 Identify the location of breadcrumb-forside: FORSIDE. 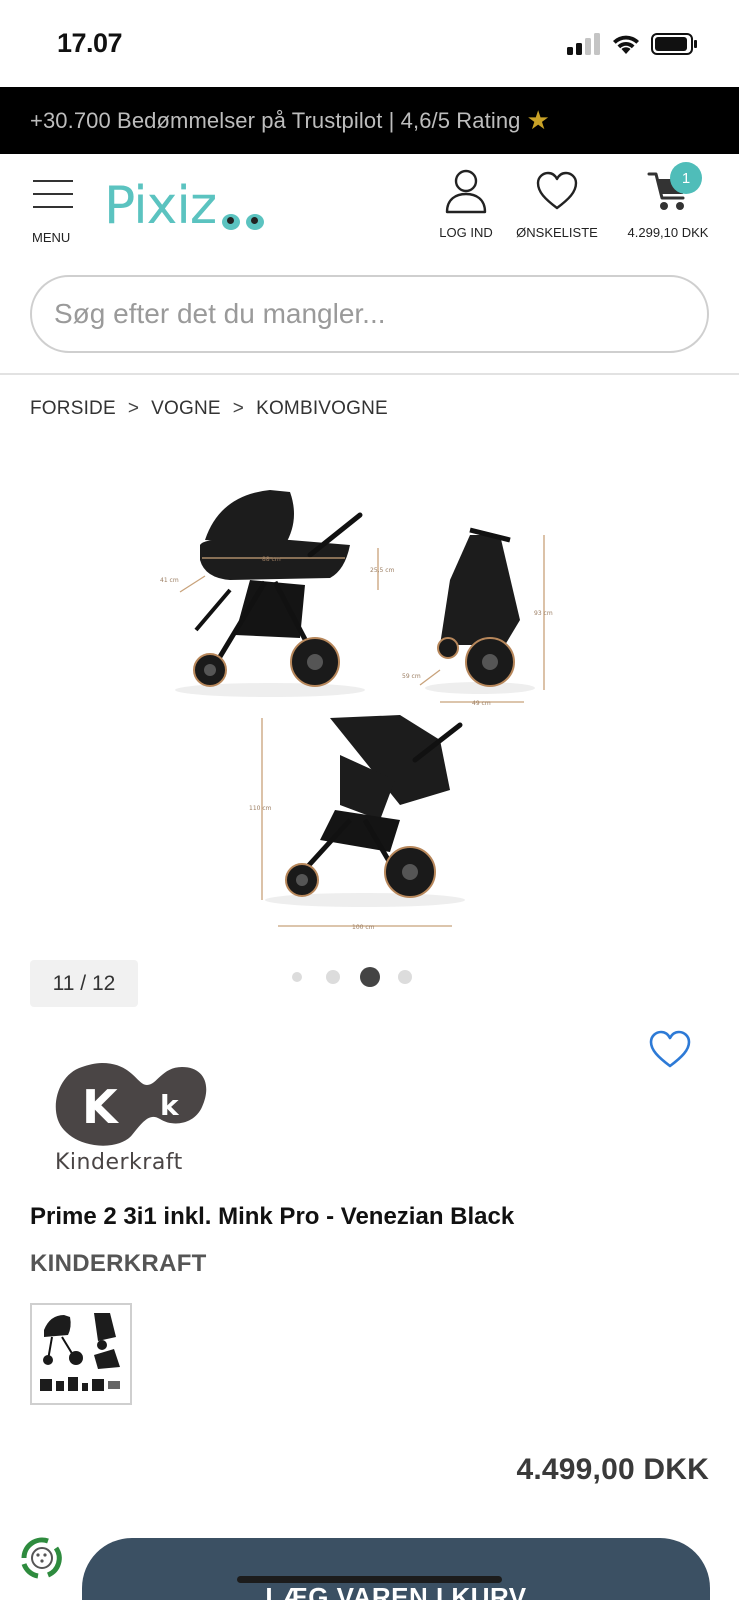
(73, 409).